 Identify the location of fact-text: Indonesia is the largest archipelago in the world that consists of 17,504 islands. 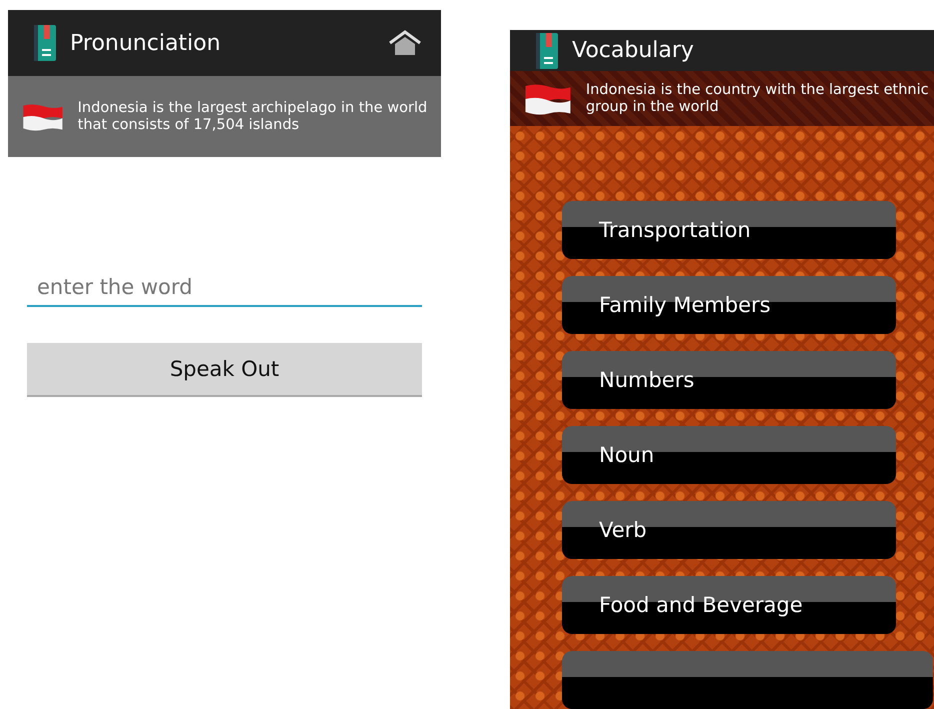
(253, 117).